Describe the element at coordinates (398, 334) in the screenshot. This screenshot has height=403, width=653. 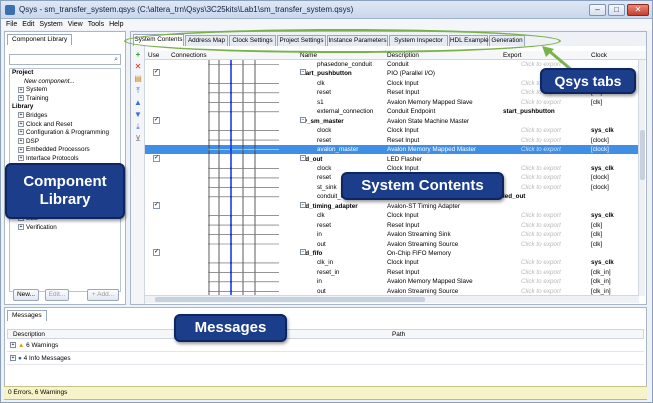
I see `messages-col-path: Path` at that location.